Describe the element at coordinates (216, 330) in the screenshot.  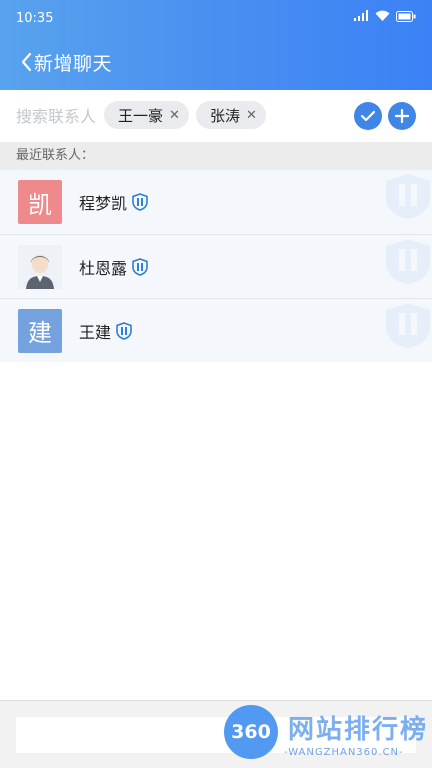
I see `contact-row: 建 王建` at that location.